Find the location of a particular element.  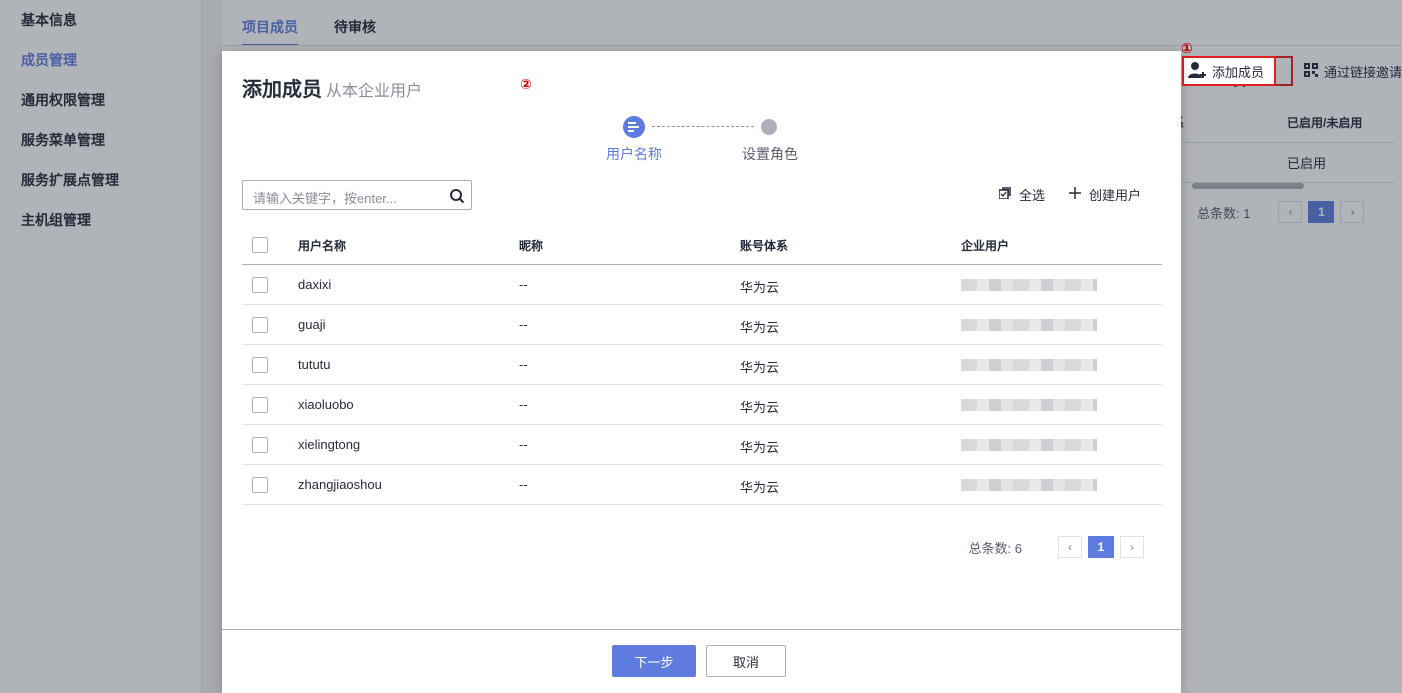

chevron-right-icon: › is located at coordinates (1132, 547).